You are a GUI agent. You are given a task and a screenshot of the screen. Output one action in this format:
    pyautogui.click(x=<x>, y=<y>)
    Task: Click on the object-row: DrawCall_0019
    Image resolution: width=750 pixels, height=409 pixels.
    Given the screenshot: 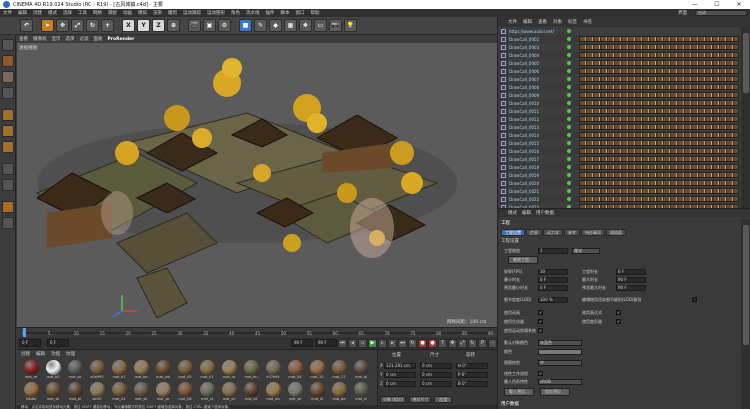 What is the action you would take?
    pyautogui.click(x=619, y=175)
    